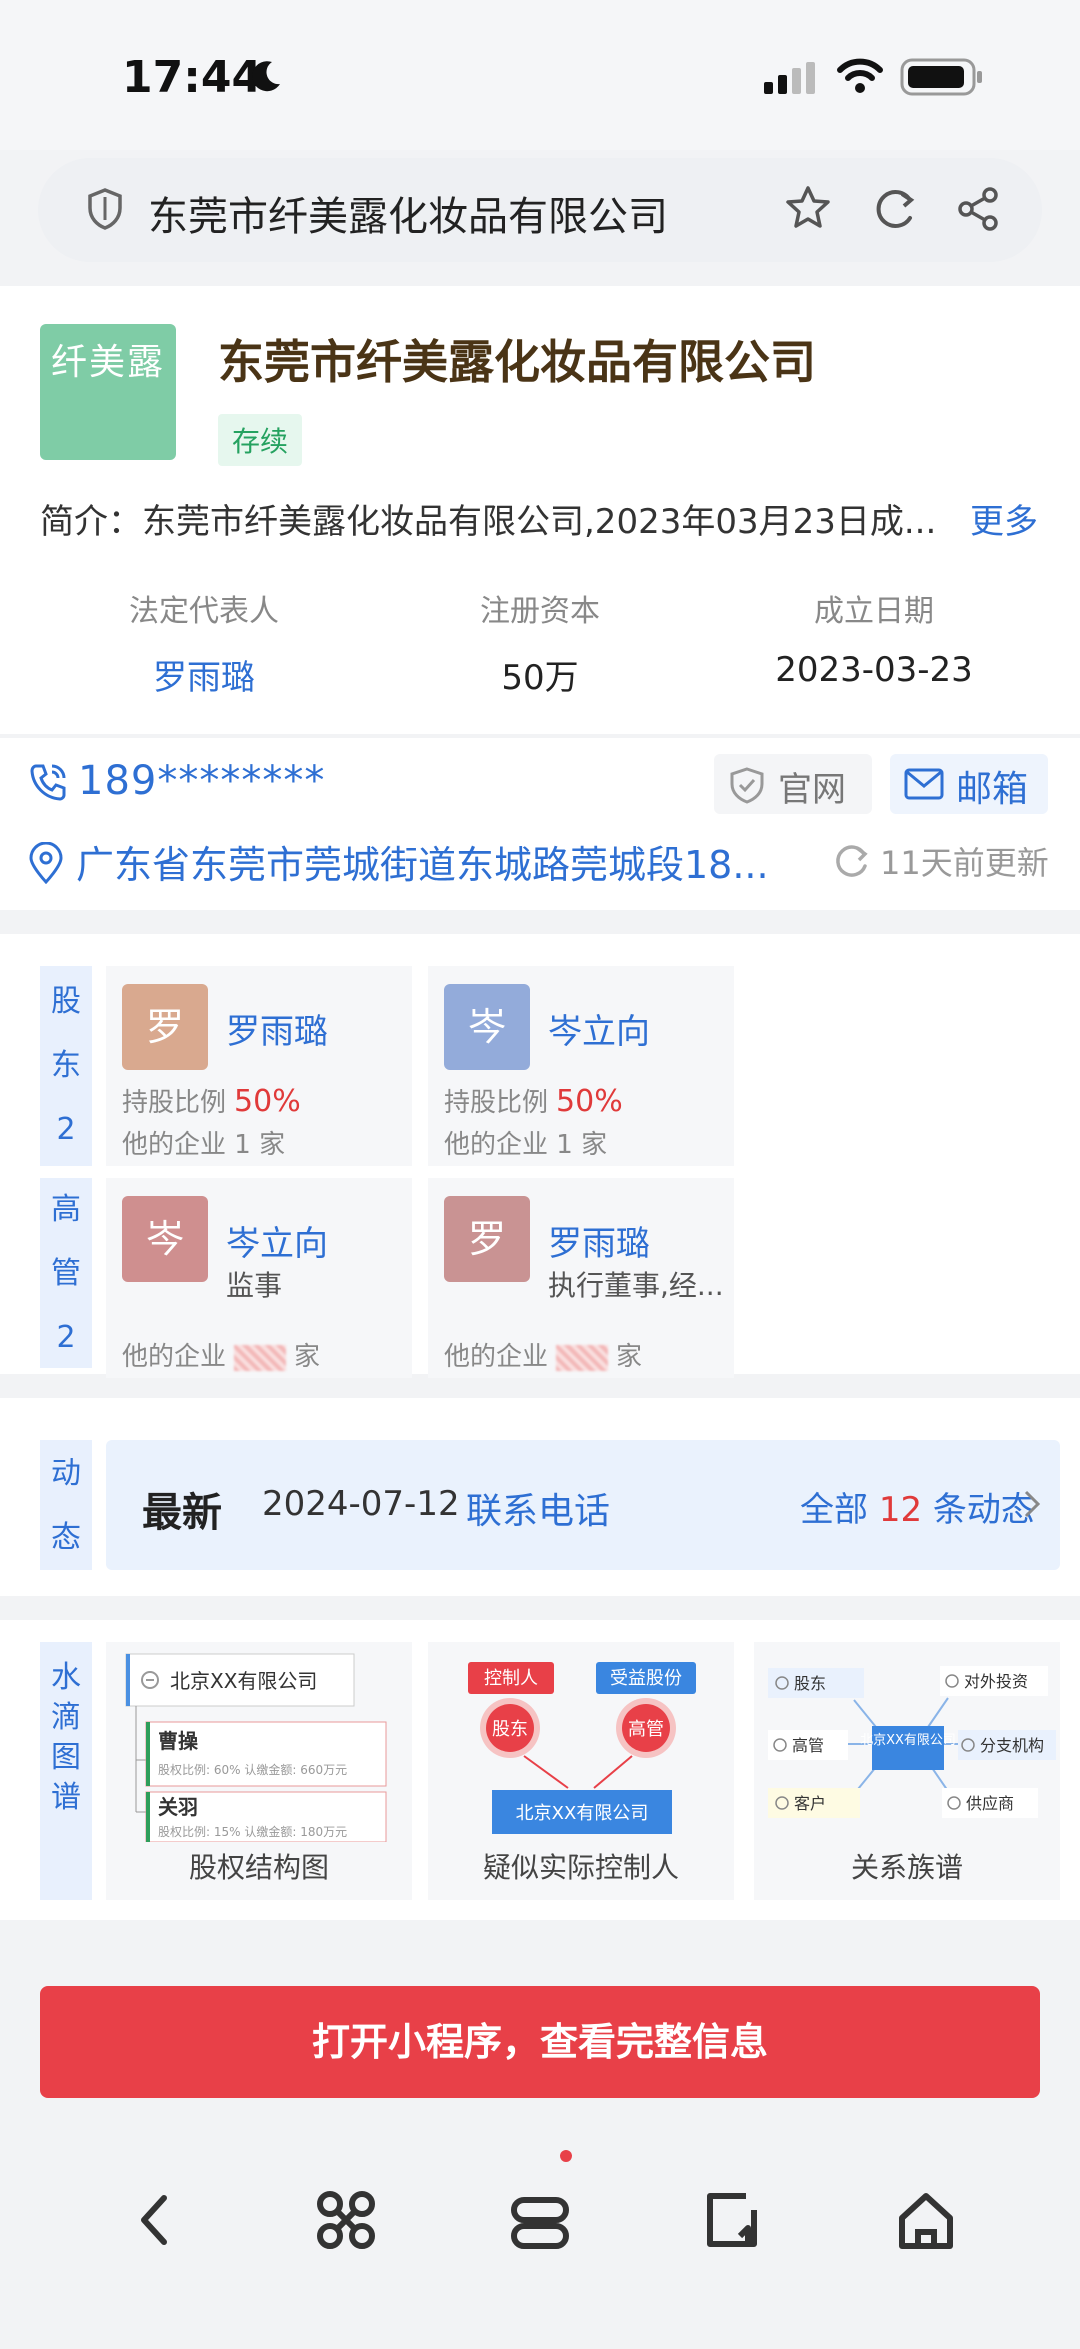 The height and width of the screenshot is (2349, 1080). What do you see at coordinates (789, 78) in the screenshot?
I see `signal-icon` at bounding box center [789, 78].